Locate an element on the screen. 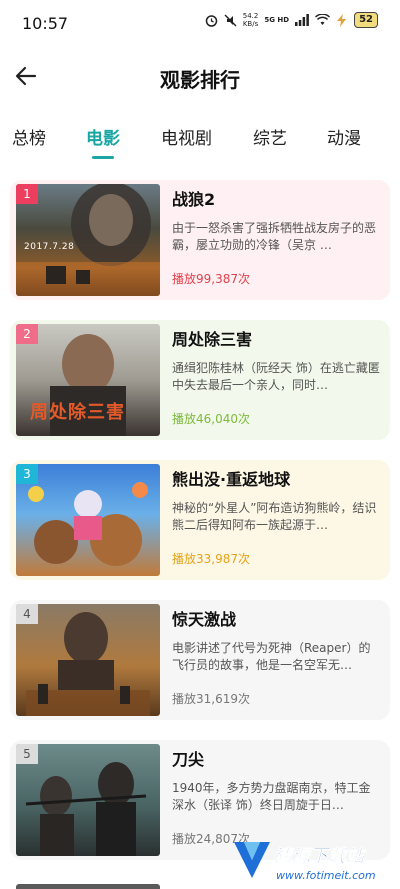 The height and width of the screenshot is (889, 400). poster-date: 2017.7.28 is located at coordinates (49, 247).